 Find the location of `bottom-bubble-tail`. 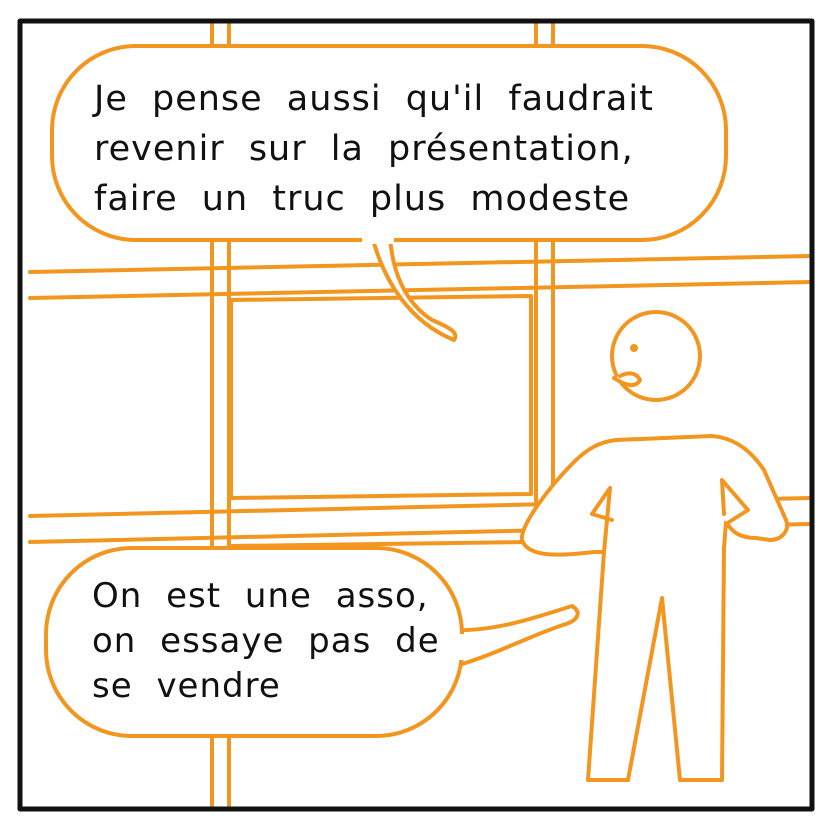

bottom-bubble-tail is located at coordinates (515, 635).